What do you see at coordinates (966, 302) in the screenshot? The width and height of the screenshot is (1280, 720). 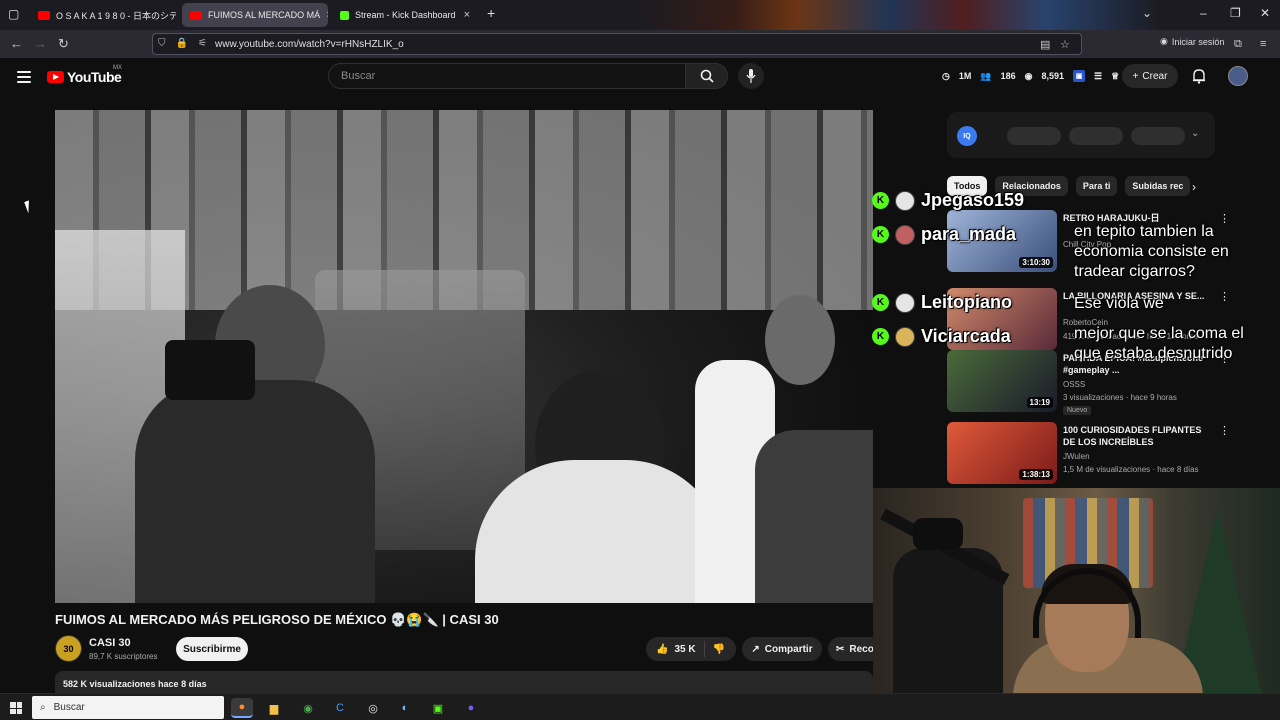 I see `chat-username: Leitopiano` at bounding box center [966, 302].